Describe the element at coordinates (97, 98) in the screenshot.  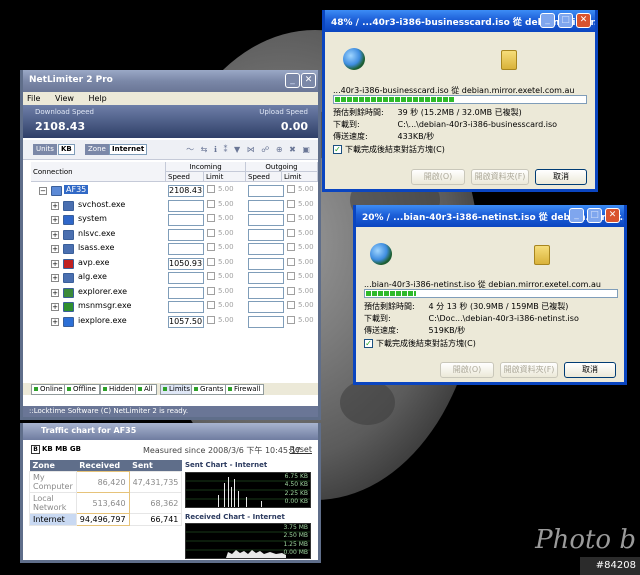
I see `menu-help: Help` at that location.